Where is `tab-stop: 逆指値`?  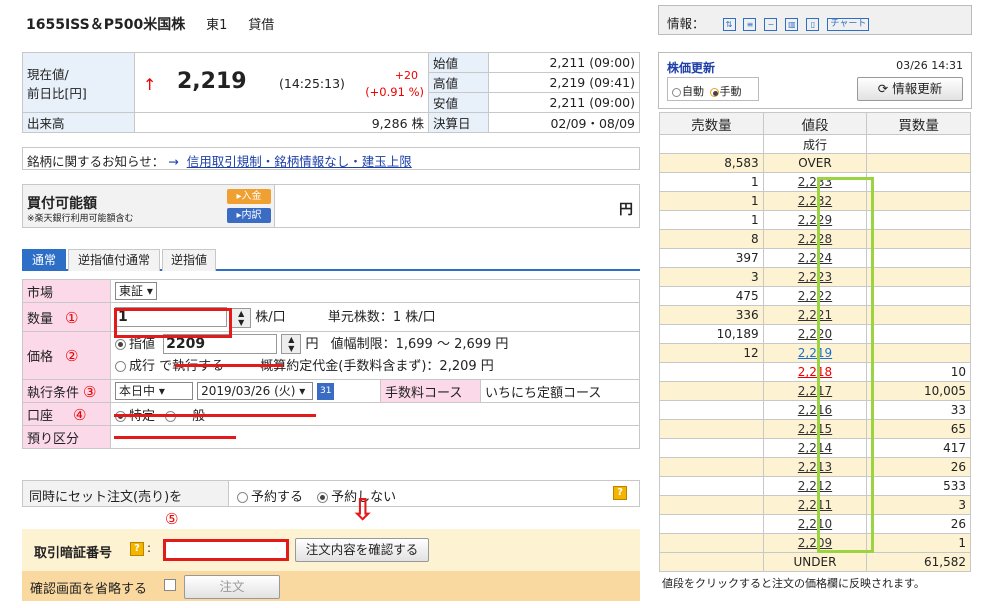
tab-stop: 逆指値 is located at coordinates (189, 260).